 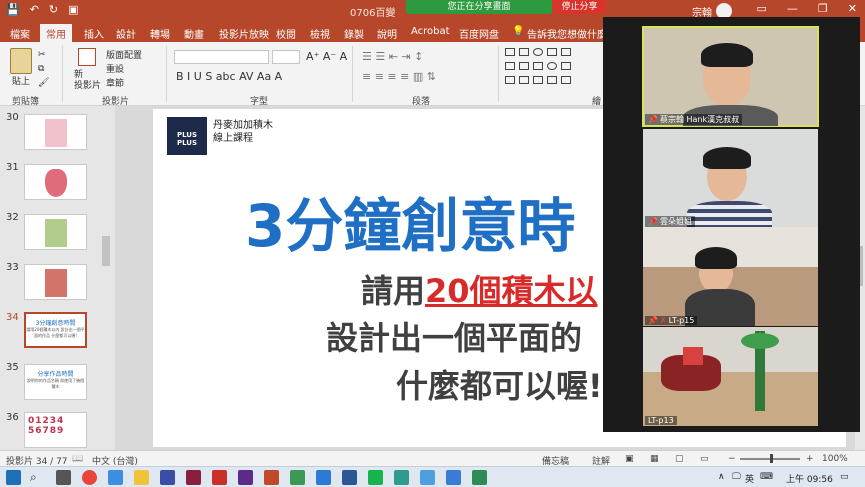 I want to click on grow-font-icon: A⁺ A⁻ A, so click(x=326, y=56).